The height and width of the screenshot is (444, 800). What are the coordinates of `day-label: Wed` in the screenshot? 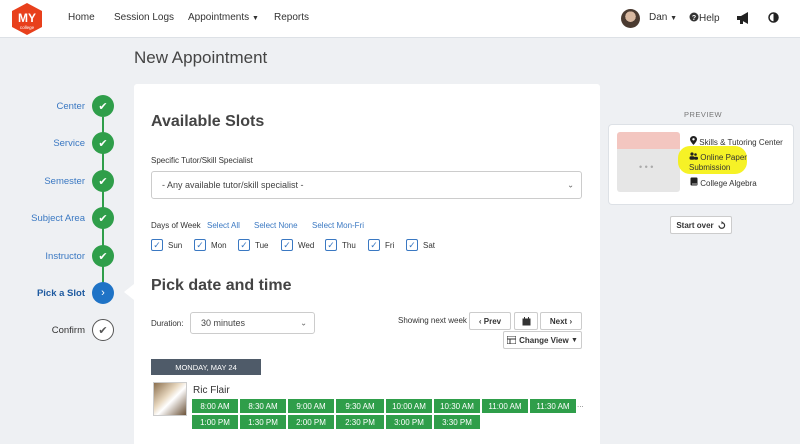 It's located at (306, 245).